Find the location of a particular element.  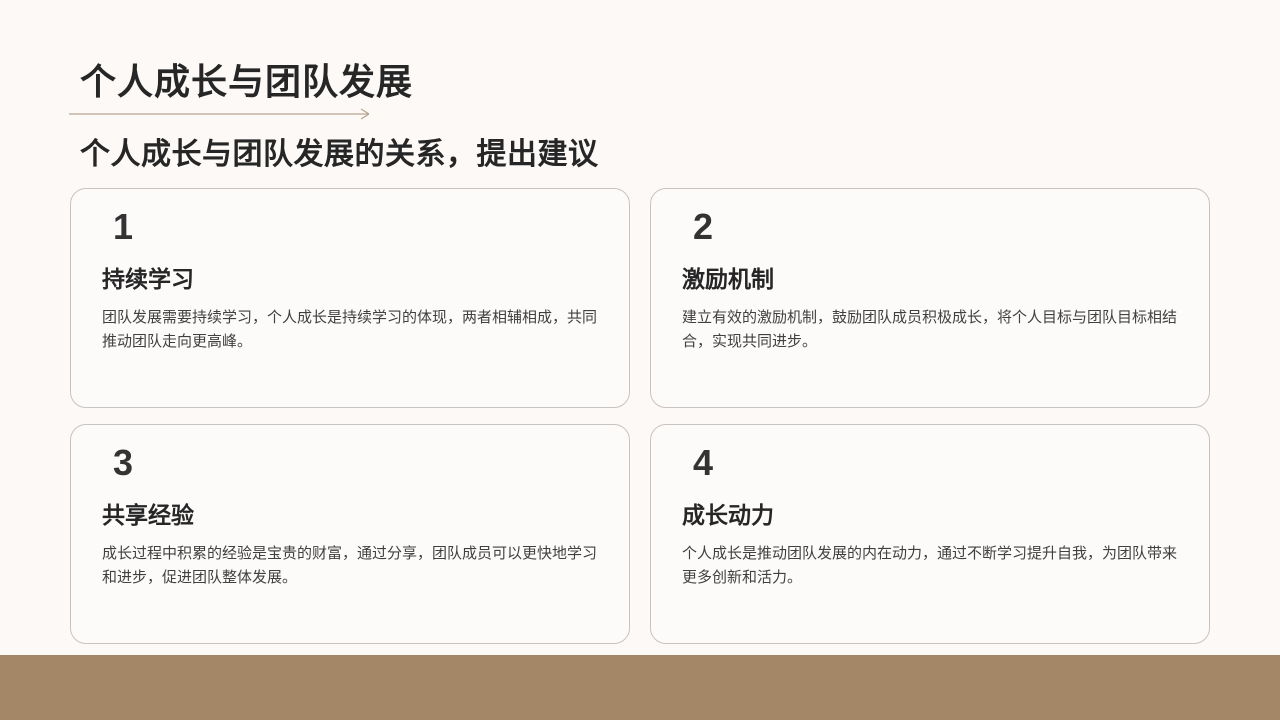

title-underline-arrow is located at coordinates (219, 114).